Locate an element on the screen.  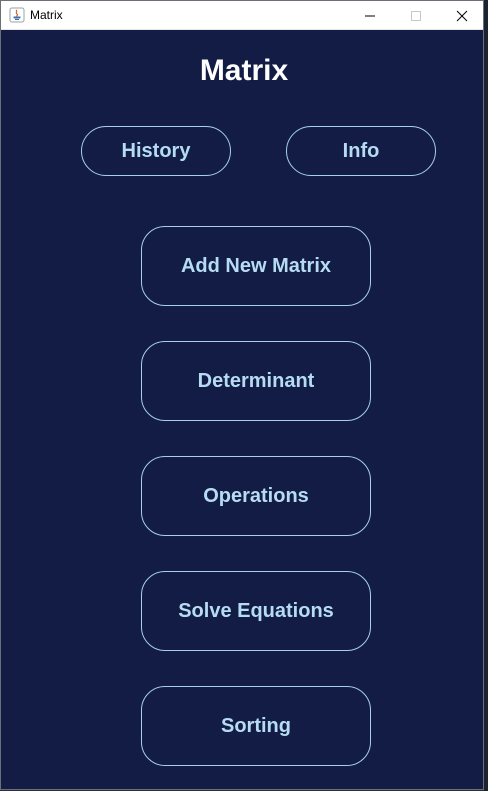
history-button: History is located at coordinates (156, 151).